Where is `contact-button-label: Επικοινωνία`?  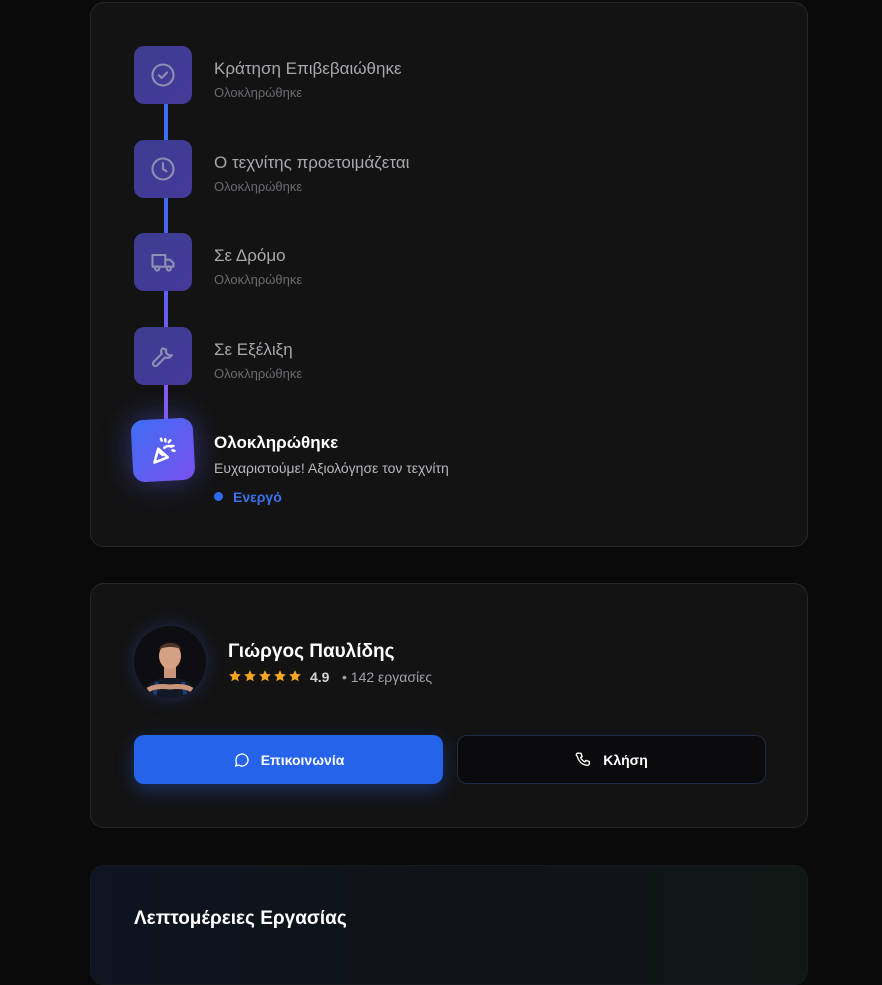 contact-button-label: Επικοινωνία is located at coordinates (302, 759).